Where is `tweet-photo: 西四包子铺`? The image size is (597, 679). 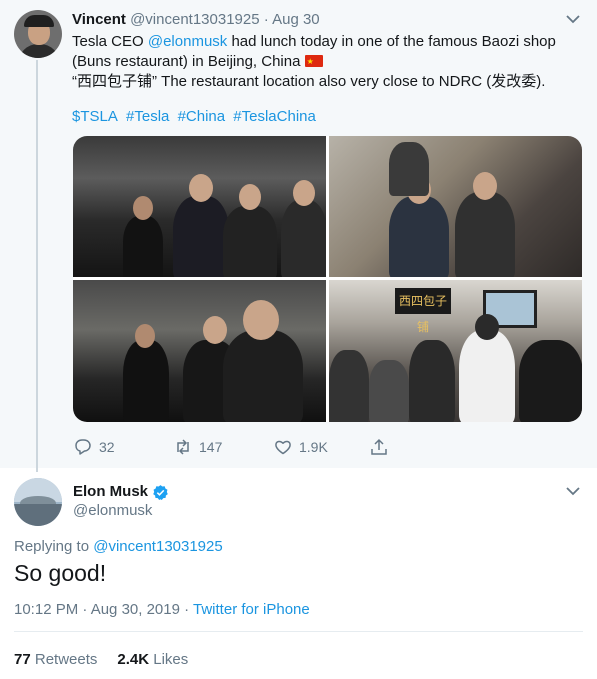
tweet-photo: 西四包子铺 is located at coordinates (455, 351).